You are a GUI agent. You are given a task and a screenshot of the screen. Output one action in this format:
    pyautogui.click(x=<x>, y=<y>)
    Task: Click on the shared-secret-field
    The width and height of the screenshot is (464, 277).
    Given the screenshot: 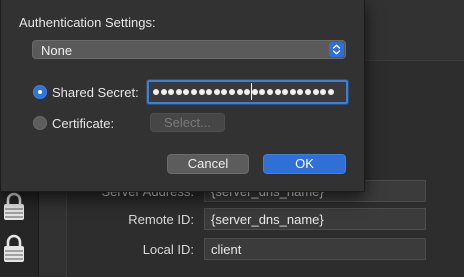 What is the action you would take?
    pyautogui.click(x=247, y=92)
    